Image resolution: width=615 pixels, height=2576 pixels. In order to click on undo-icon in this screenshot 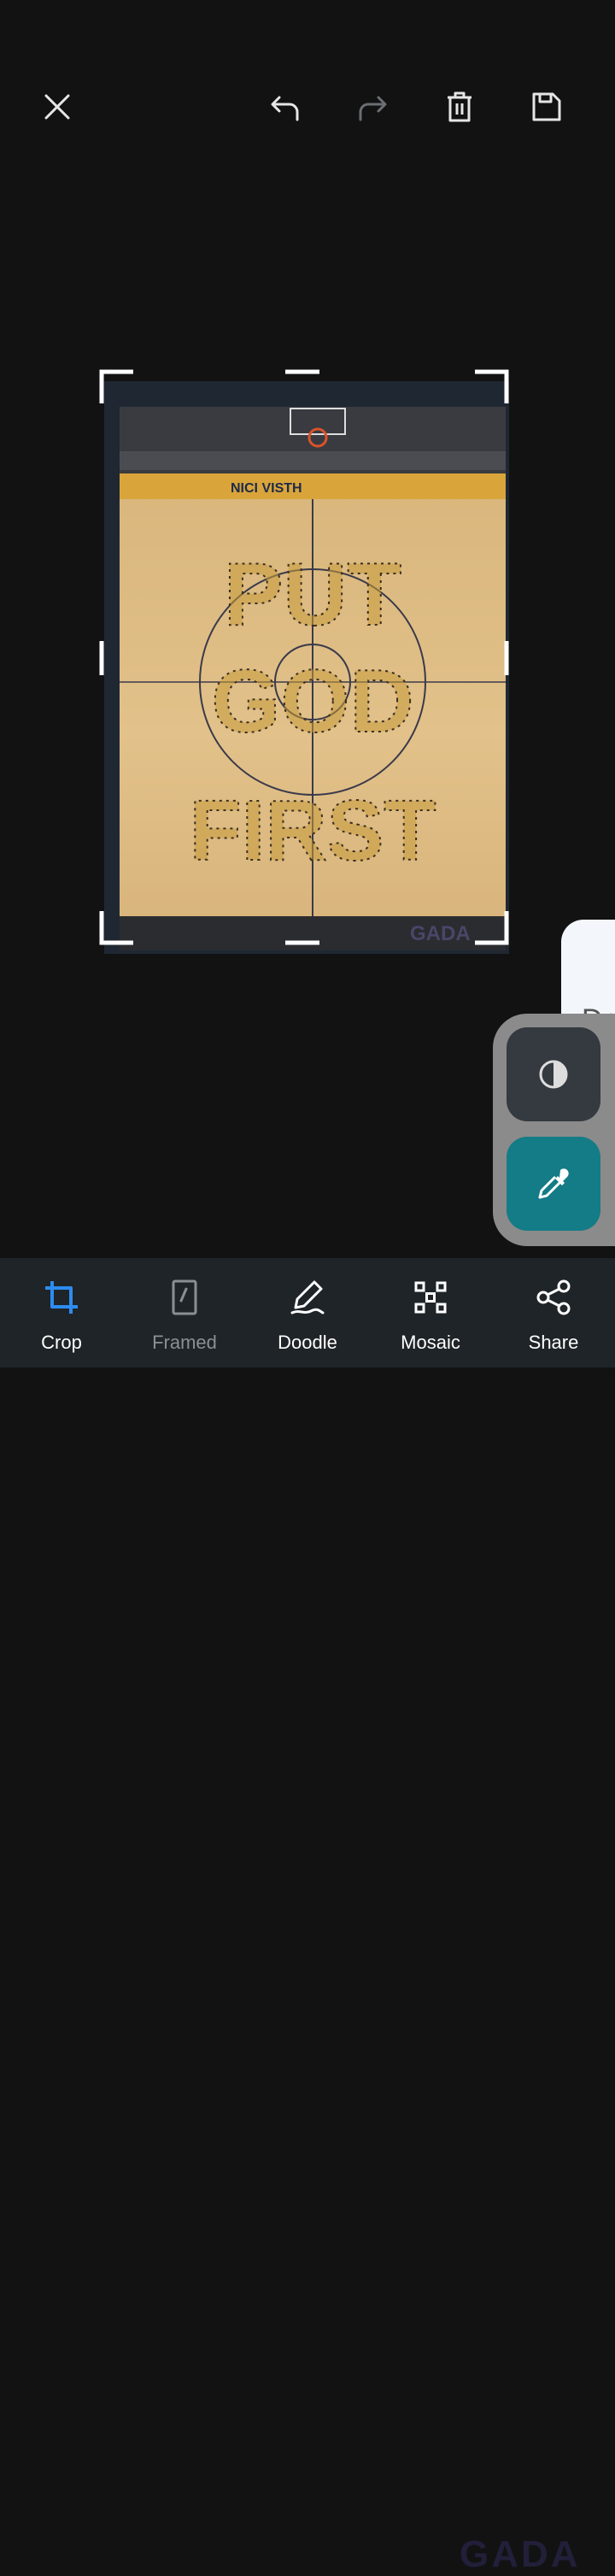, I will do `click(285, 108)`.